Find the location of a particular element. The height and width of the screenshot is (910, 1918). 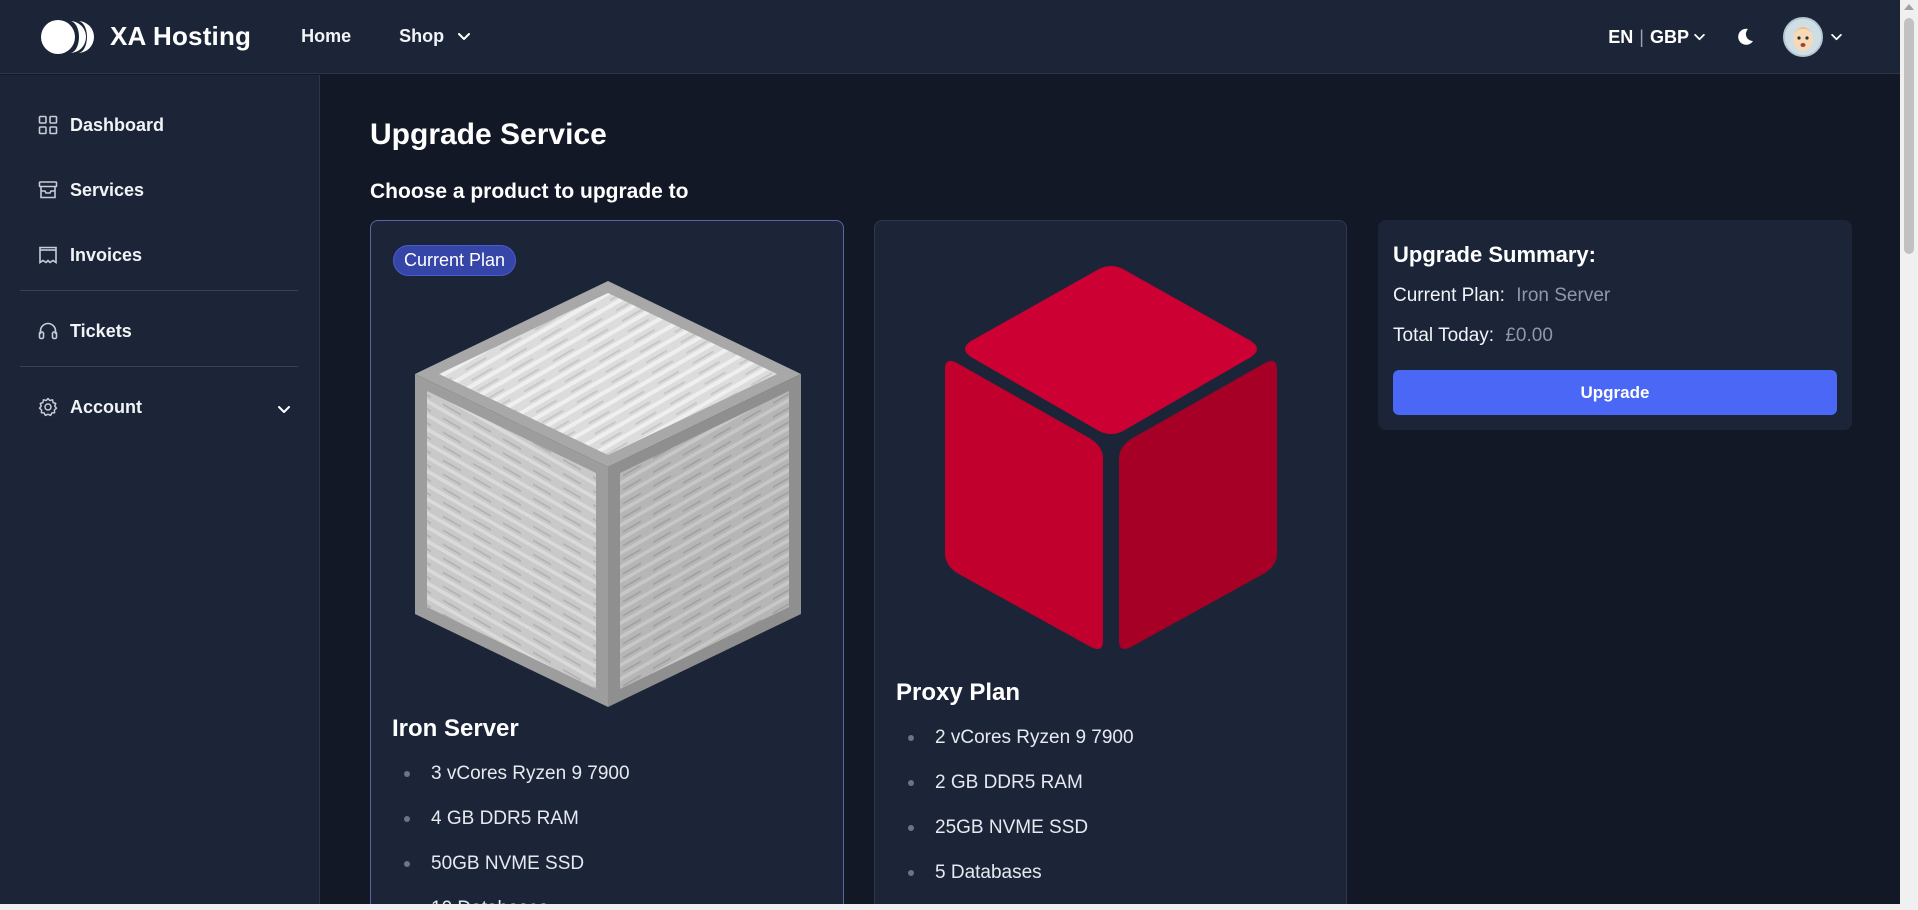

summary-title: Upgrade Summary: is located at coordinates (1494, 254).